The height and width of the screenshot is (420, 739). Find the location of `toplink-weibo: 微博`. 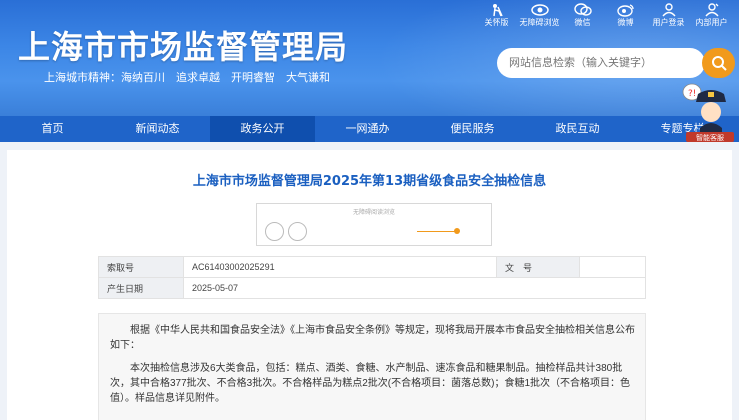

toplink-weibo: 微博 is located at coordinates (625, 15).